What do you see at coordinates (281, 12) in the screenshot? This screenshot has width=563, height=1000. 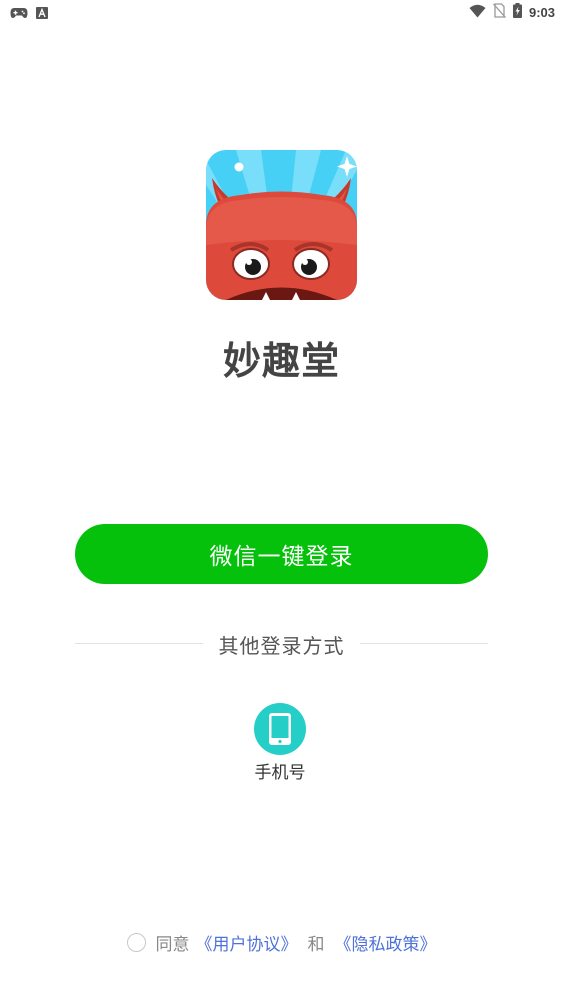 I see `status-bar: 9:03` at bounding box center [281, 12].